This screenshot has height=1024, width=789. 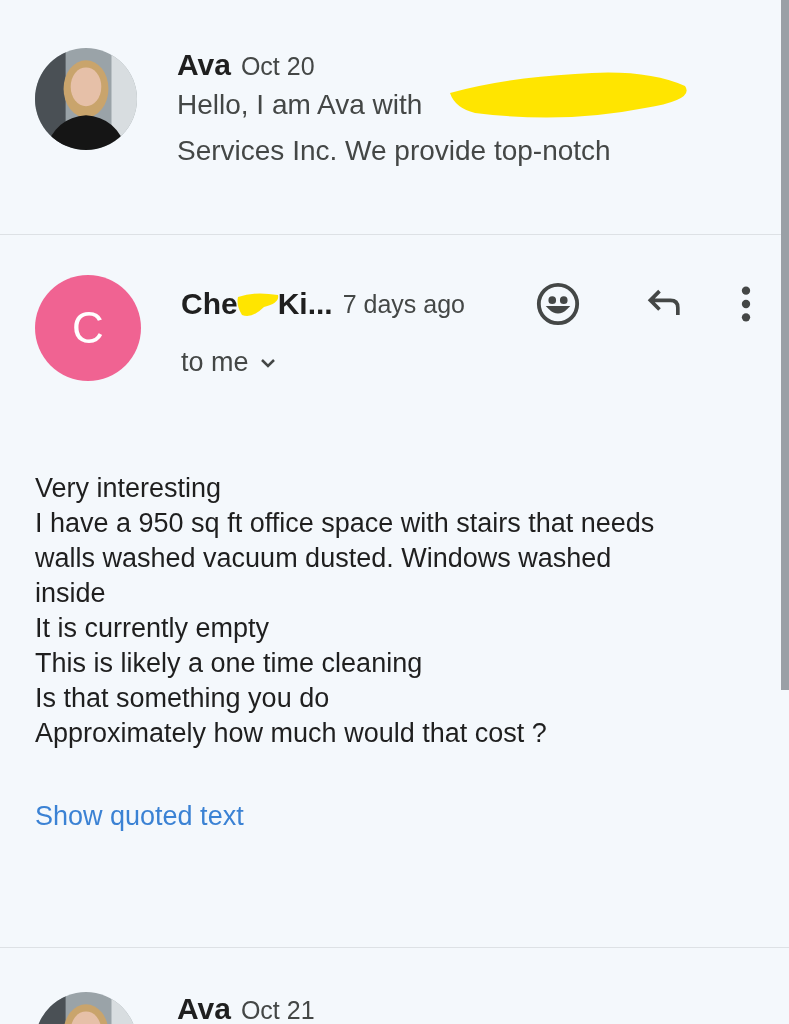 I want to click on message-date: Oct 20, so click(x=277, y=66).